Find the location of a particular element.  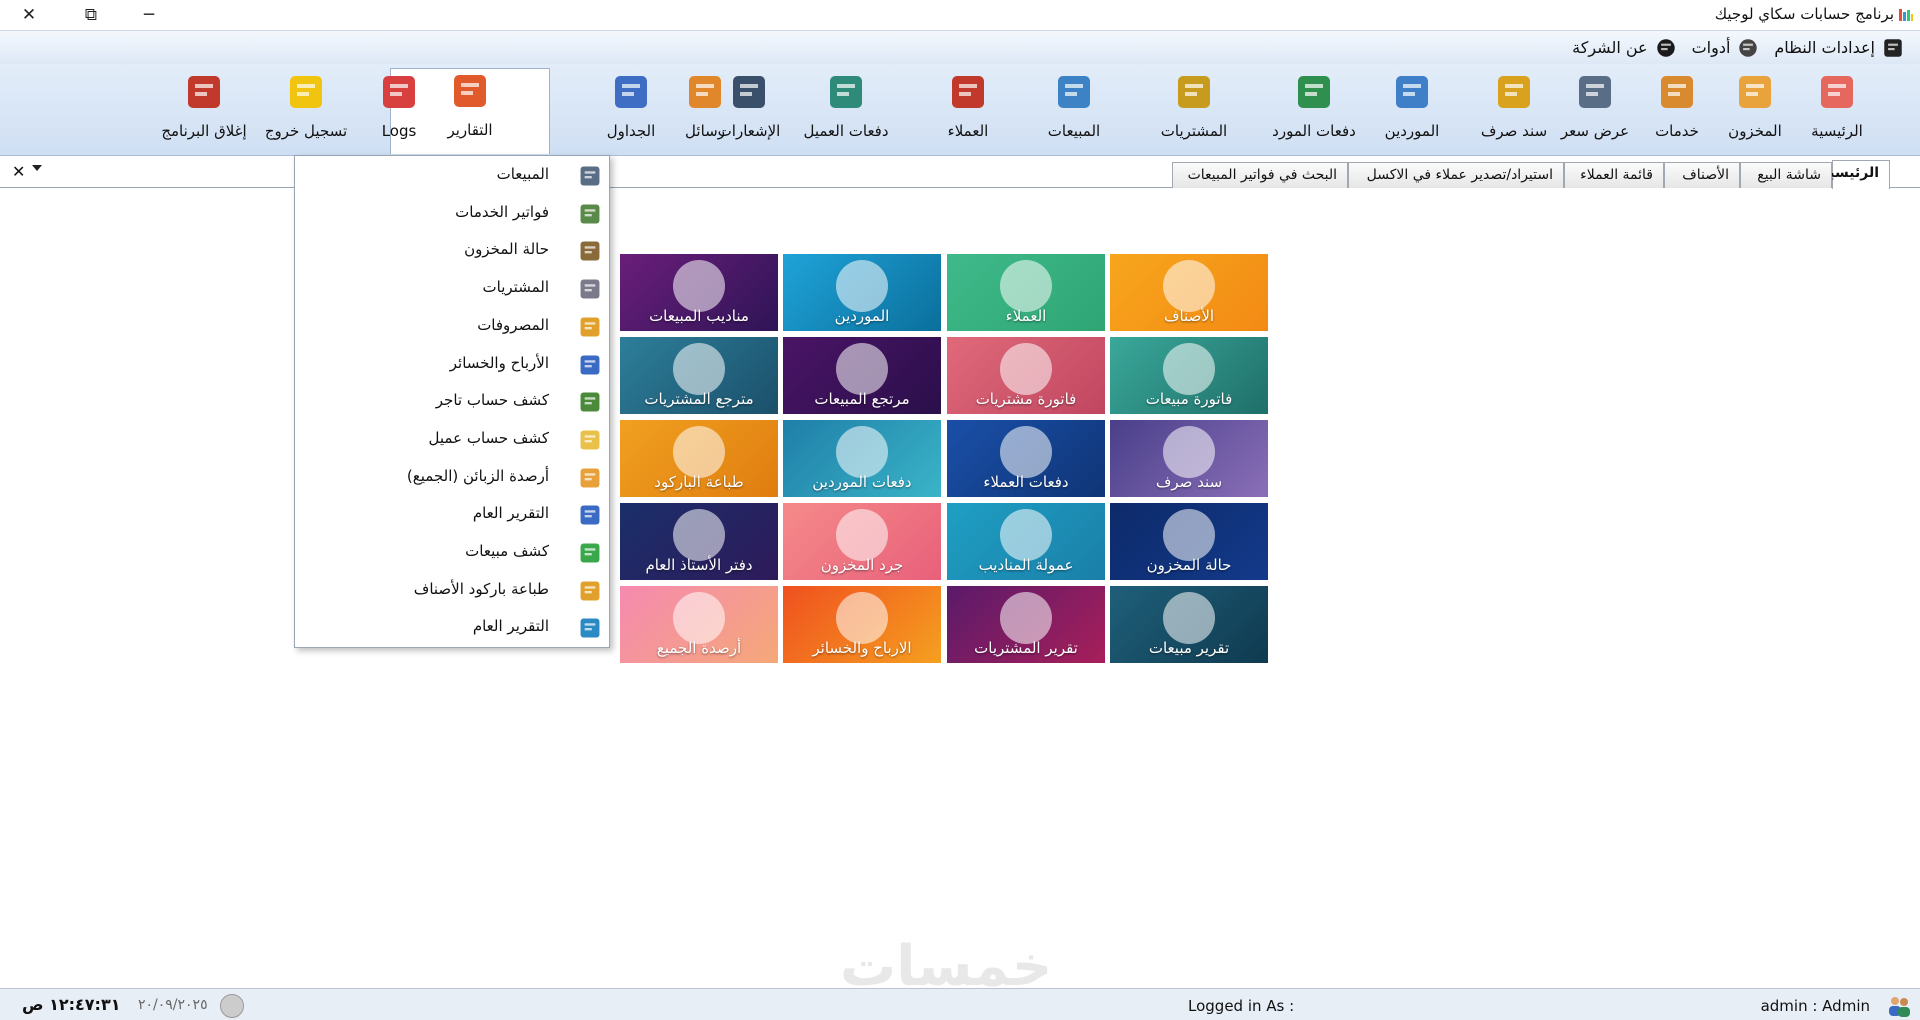

profit-loss-icon is located at coordinates (590, 365).